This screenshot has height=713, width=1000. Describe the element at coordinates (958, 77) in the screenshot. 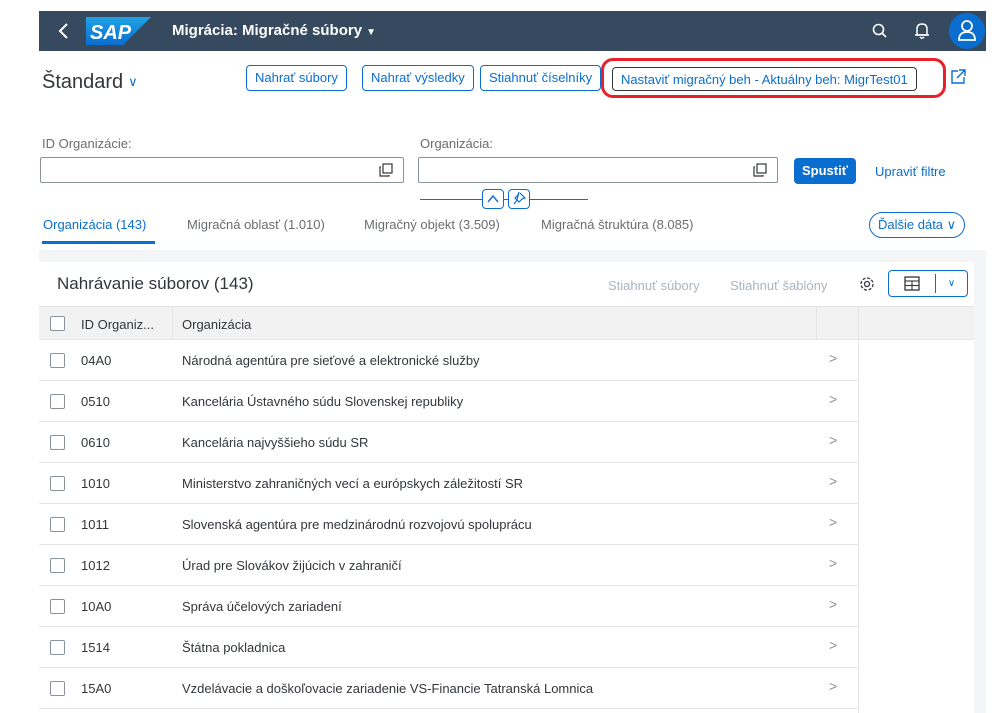

I see `share-icon` at that location.